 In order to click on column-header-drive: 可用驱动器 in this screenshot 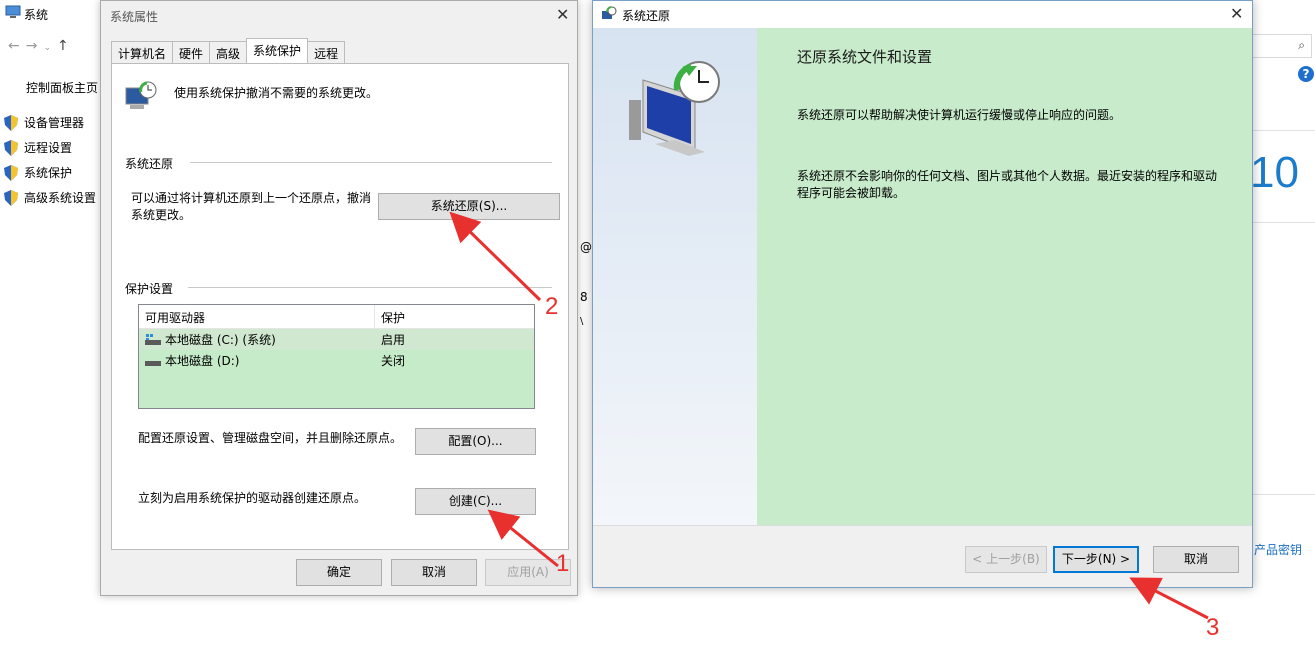, I will do `click(257, 316)`.